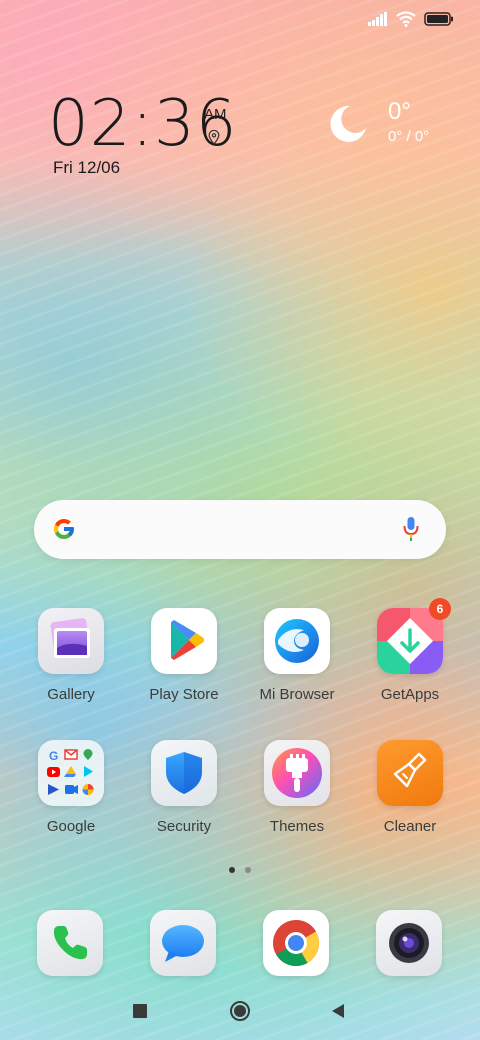 The width and height of the screenshot is (480, 1040). I want to click on app-label: GetApps, so click(410, 694).